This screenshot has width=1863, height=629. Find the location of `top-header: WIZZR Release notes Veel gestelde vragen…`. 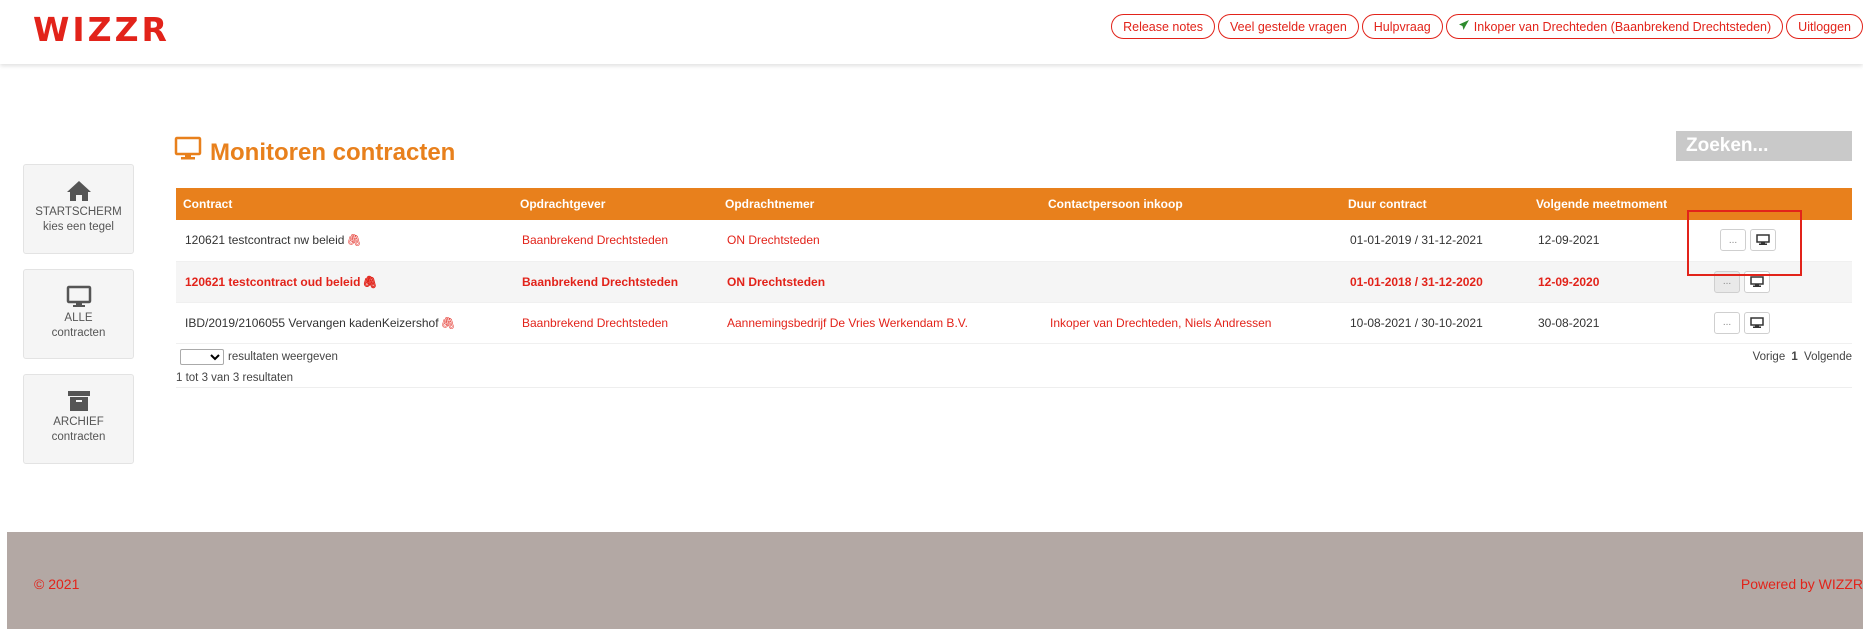

top-header: WIZZR Release notes Veel gestelde vragen… is located at coordinates (931, 32).